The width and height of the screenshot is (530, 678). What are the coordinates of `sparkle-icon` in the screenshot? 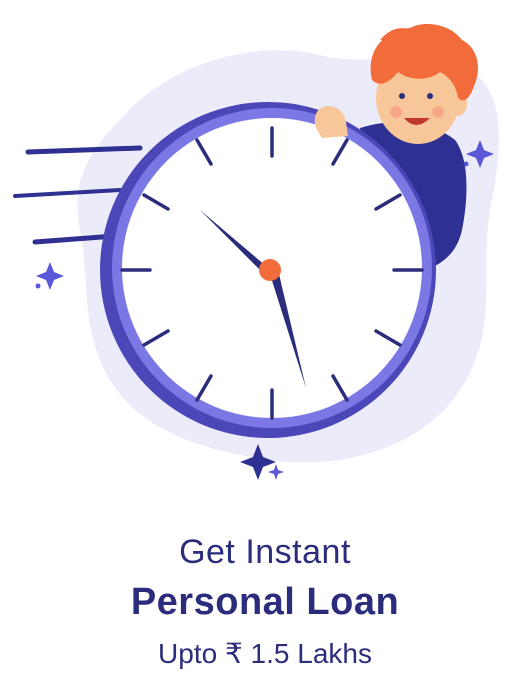 It's located at (49, 276).